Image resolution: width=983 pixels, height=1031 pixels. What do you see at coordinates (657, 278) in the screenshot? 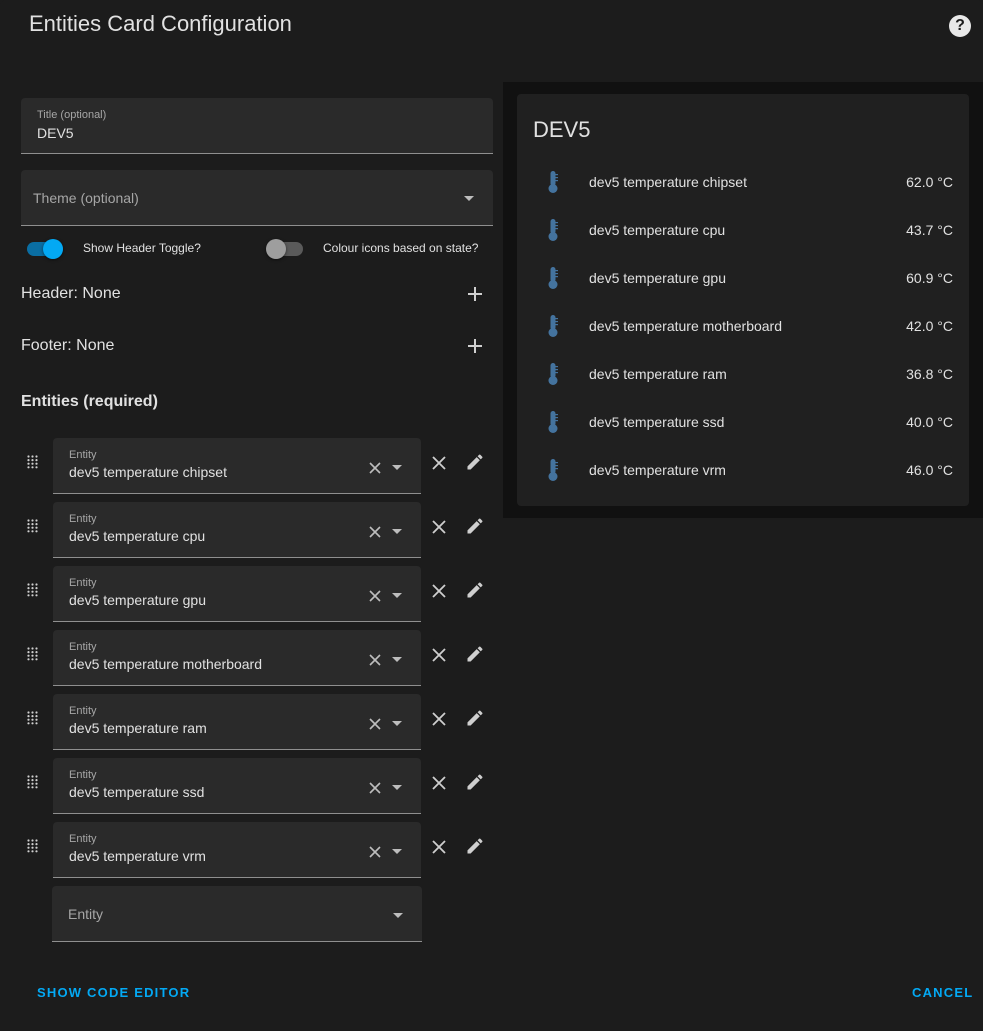
I see `preview-entity-name: dev5 temperature gpu` at bounding box center [657, 278].